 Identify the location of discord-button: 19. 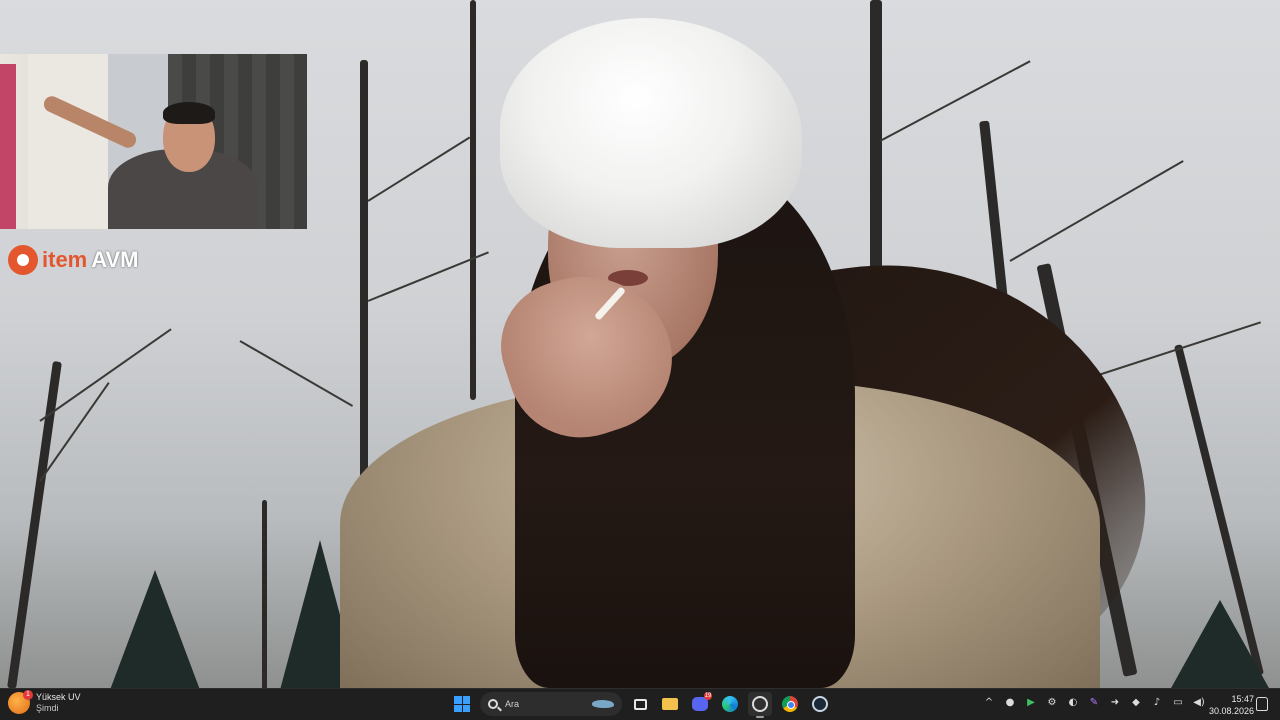
(700, 704).